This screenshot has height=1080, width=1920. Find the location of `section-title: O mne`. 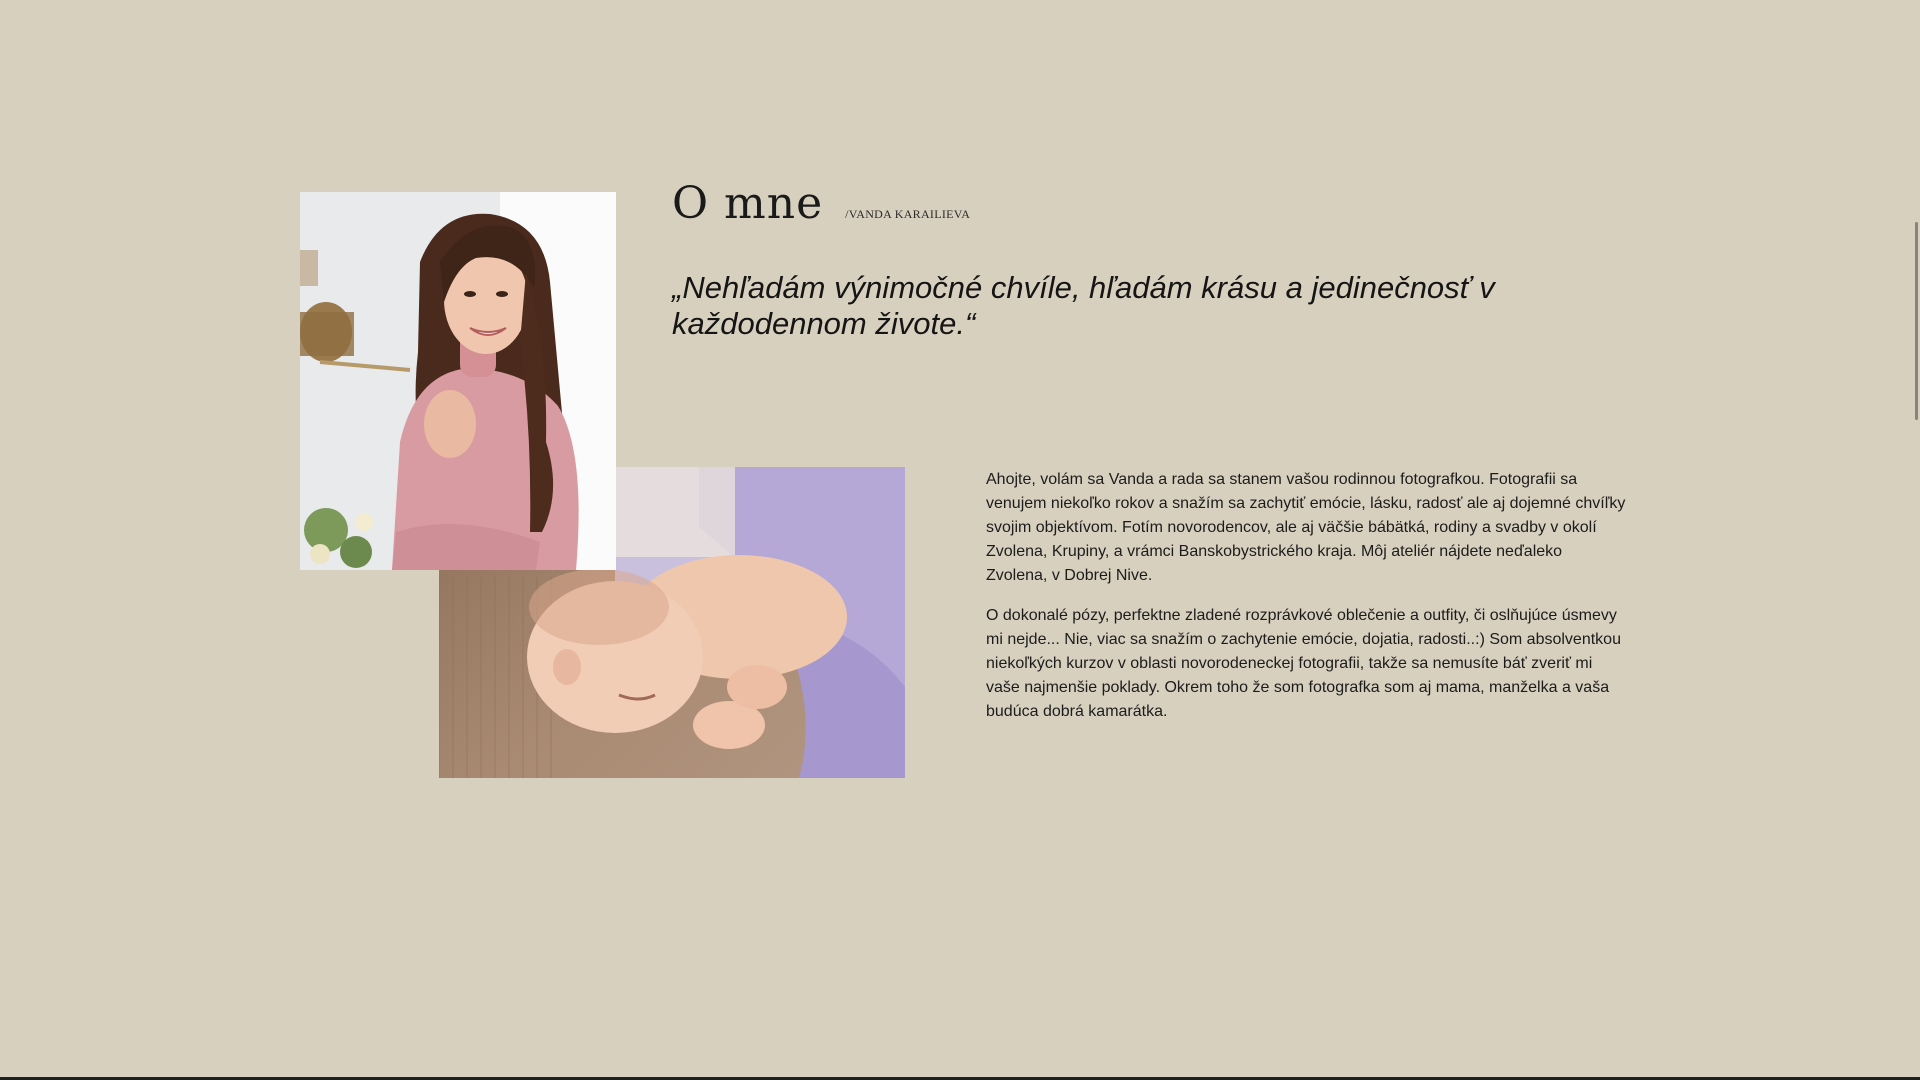

section-title: O mne is located at coordinates (748, 203).